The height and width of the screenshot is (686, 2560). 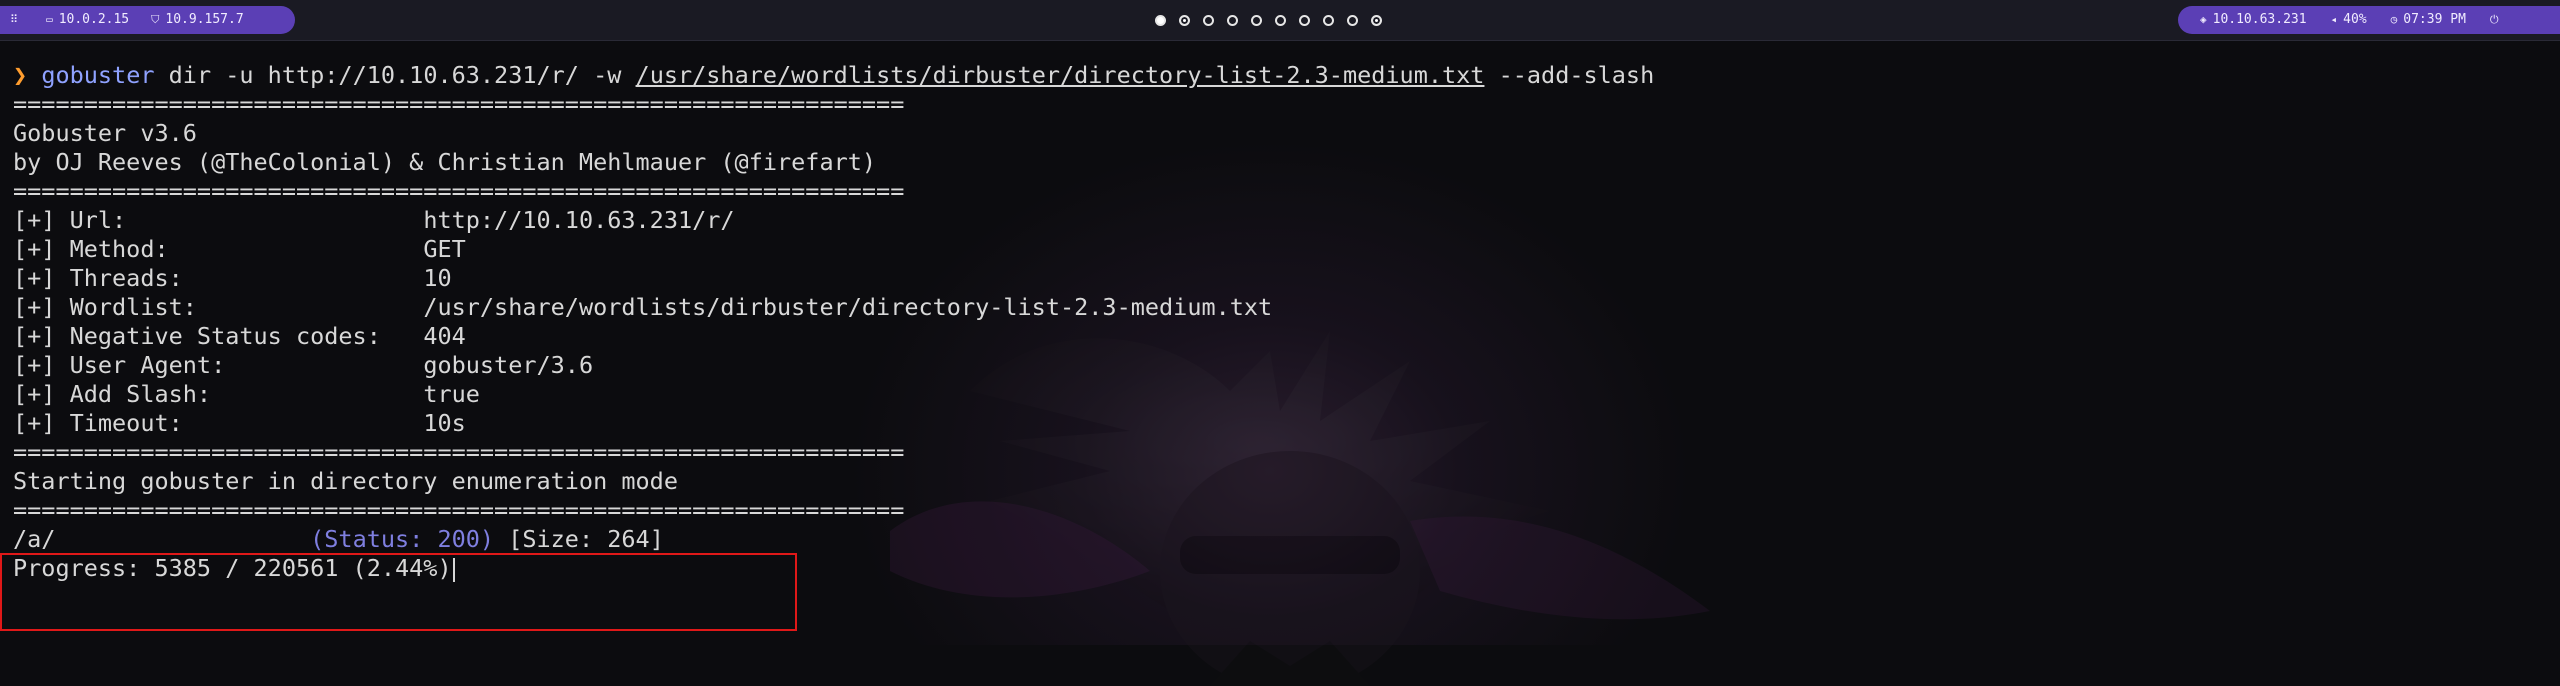 I want to click on system-info-pill: ◈ 10.10.63.231 ◂ 40% ◷ 07:39 PM ⏻, so click(x=2369, y=20).